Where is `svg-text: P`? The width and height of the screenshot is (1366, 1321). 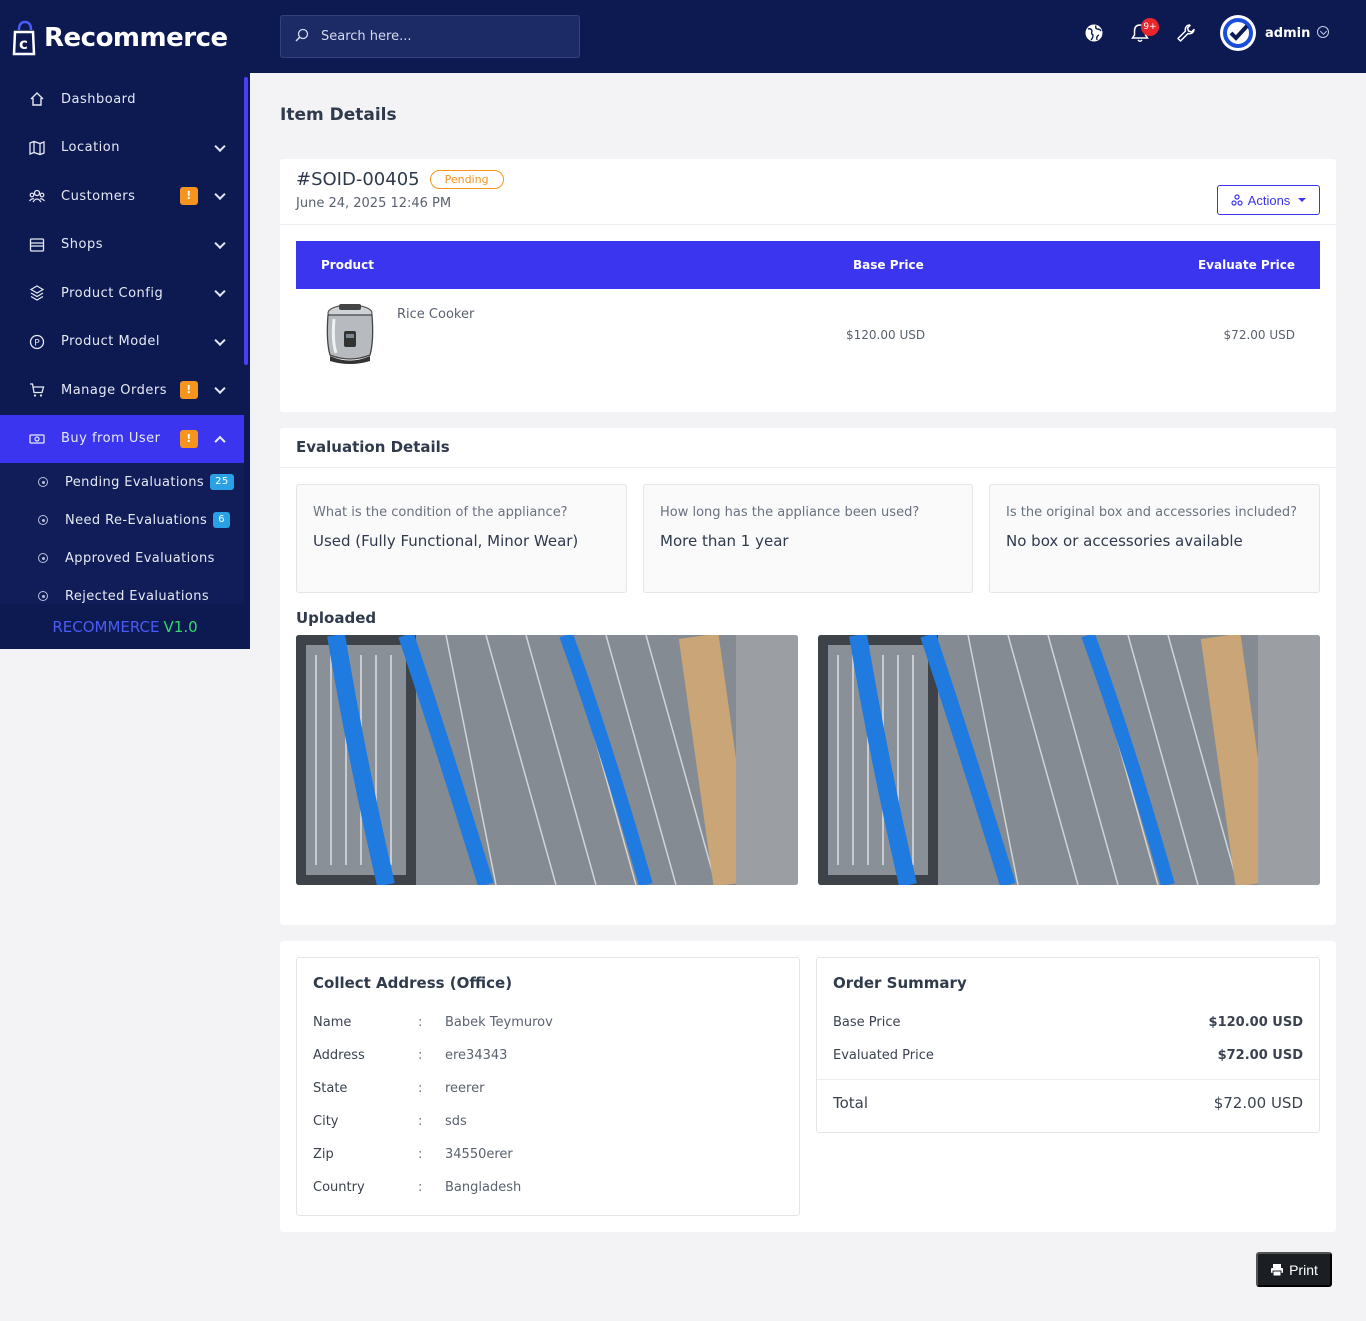 svg-text: P is located at coordinates (37, 343).